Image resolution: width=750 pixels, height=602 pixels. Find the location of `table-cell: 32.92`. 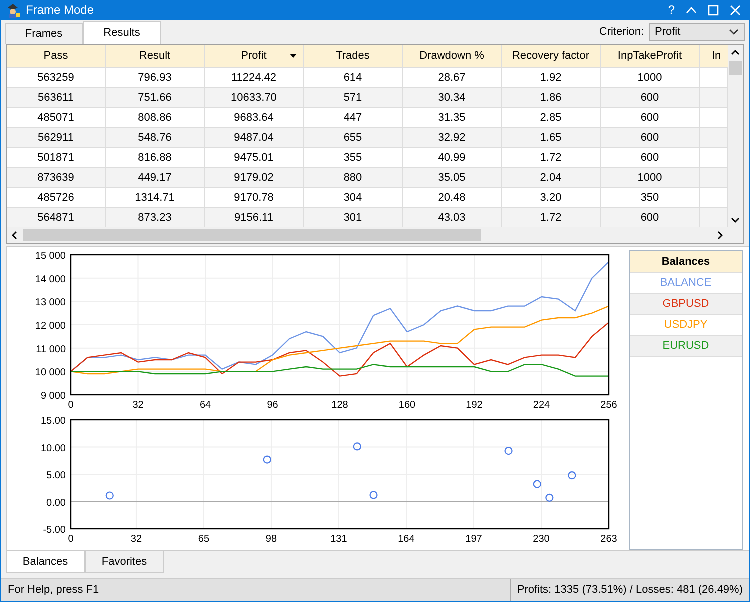

table-cell: 32.92 is located at coordinates (452, 138).